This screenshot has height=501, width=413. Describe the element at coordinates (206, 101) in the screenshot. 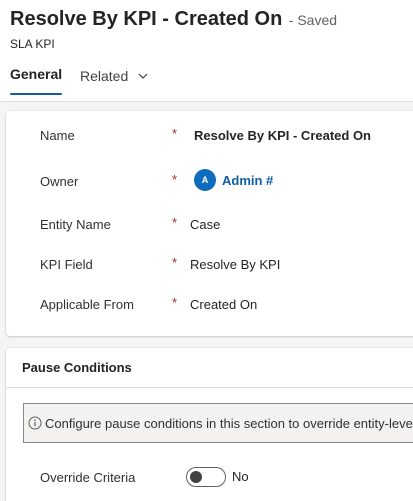

I see `header-divider` at that location.